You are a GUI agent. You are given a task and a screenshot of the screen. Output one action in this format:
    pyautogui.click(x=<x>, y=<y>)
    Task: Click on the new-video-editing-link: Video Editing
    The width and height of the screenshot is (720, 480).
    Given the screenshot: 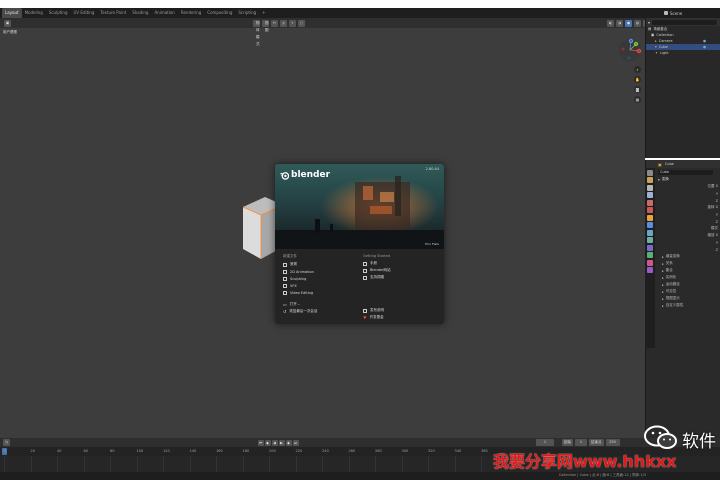 What is the action you would take?
    pyautogui.click(x=318, y=292)
    